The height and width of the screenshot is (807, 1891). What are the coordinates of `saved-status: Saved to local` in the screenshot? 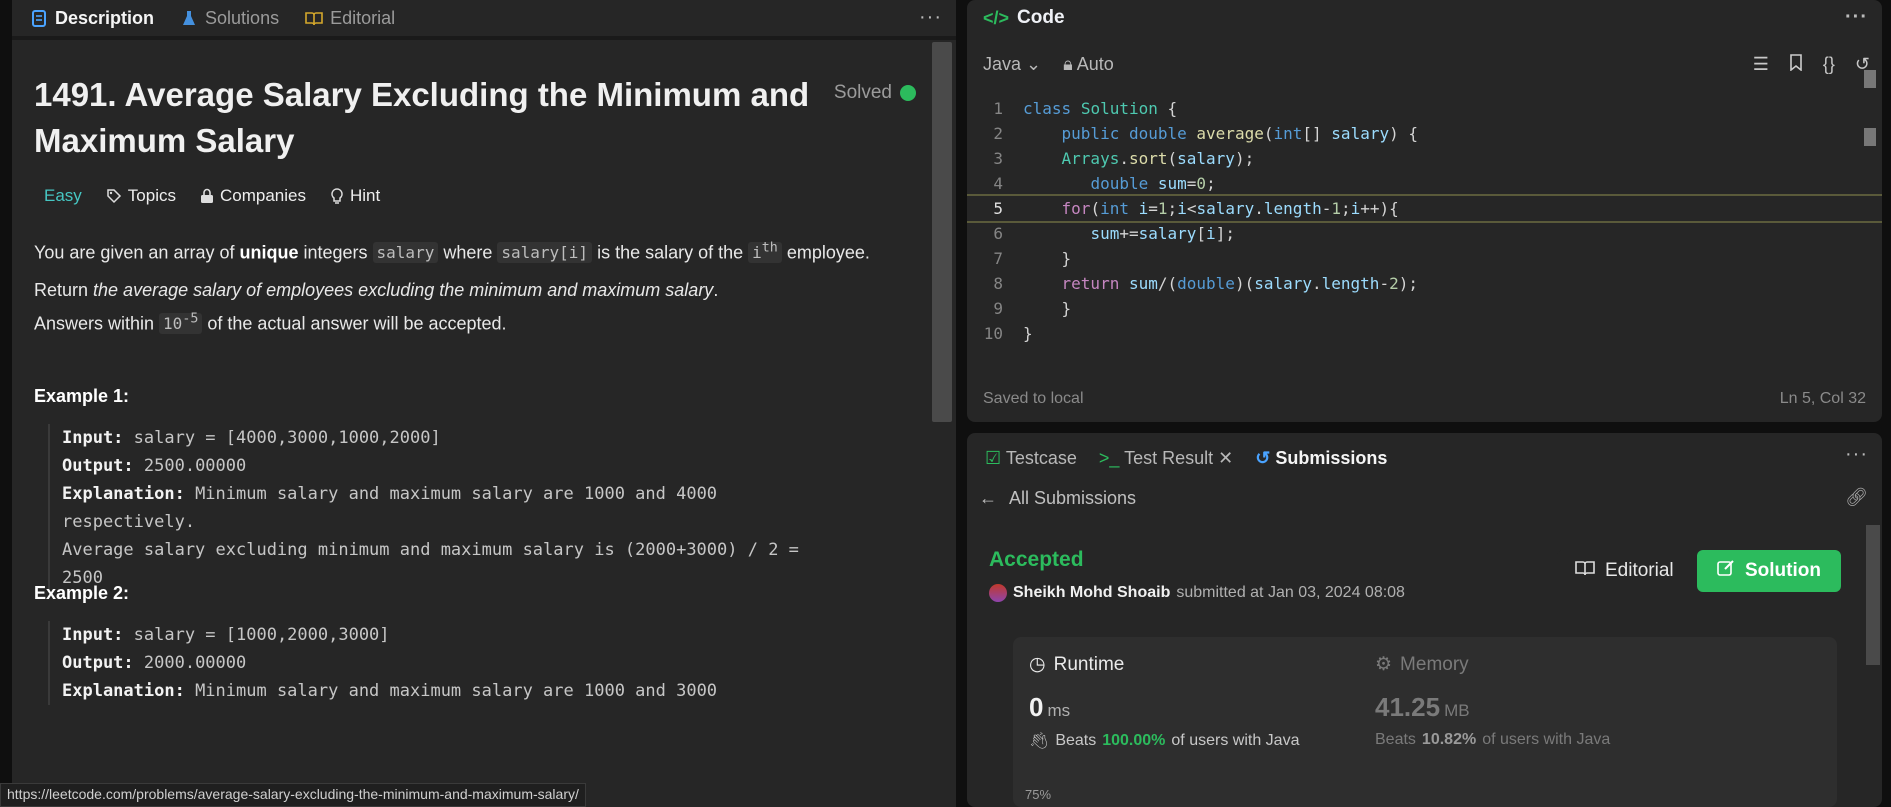 It's located at (1033, 398).